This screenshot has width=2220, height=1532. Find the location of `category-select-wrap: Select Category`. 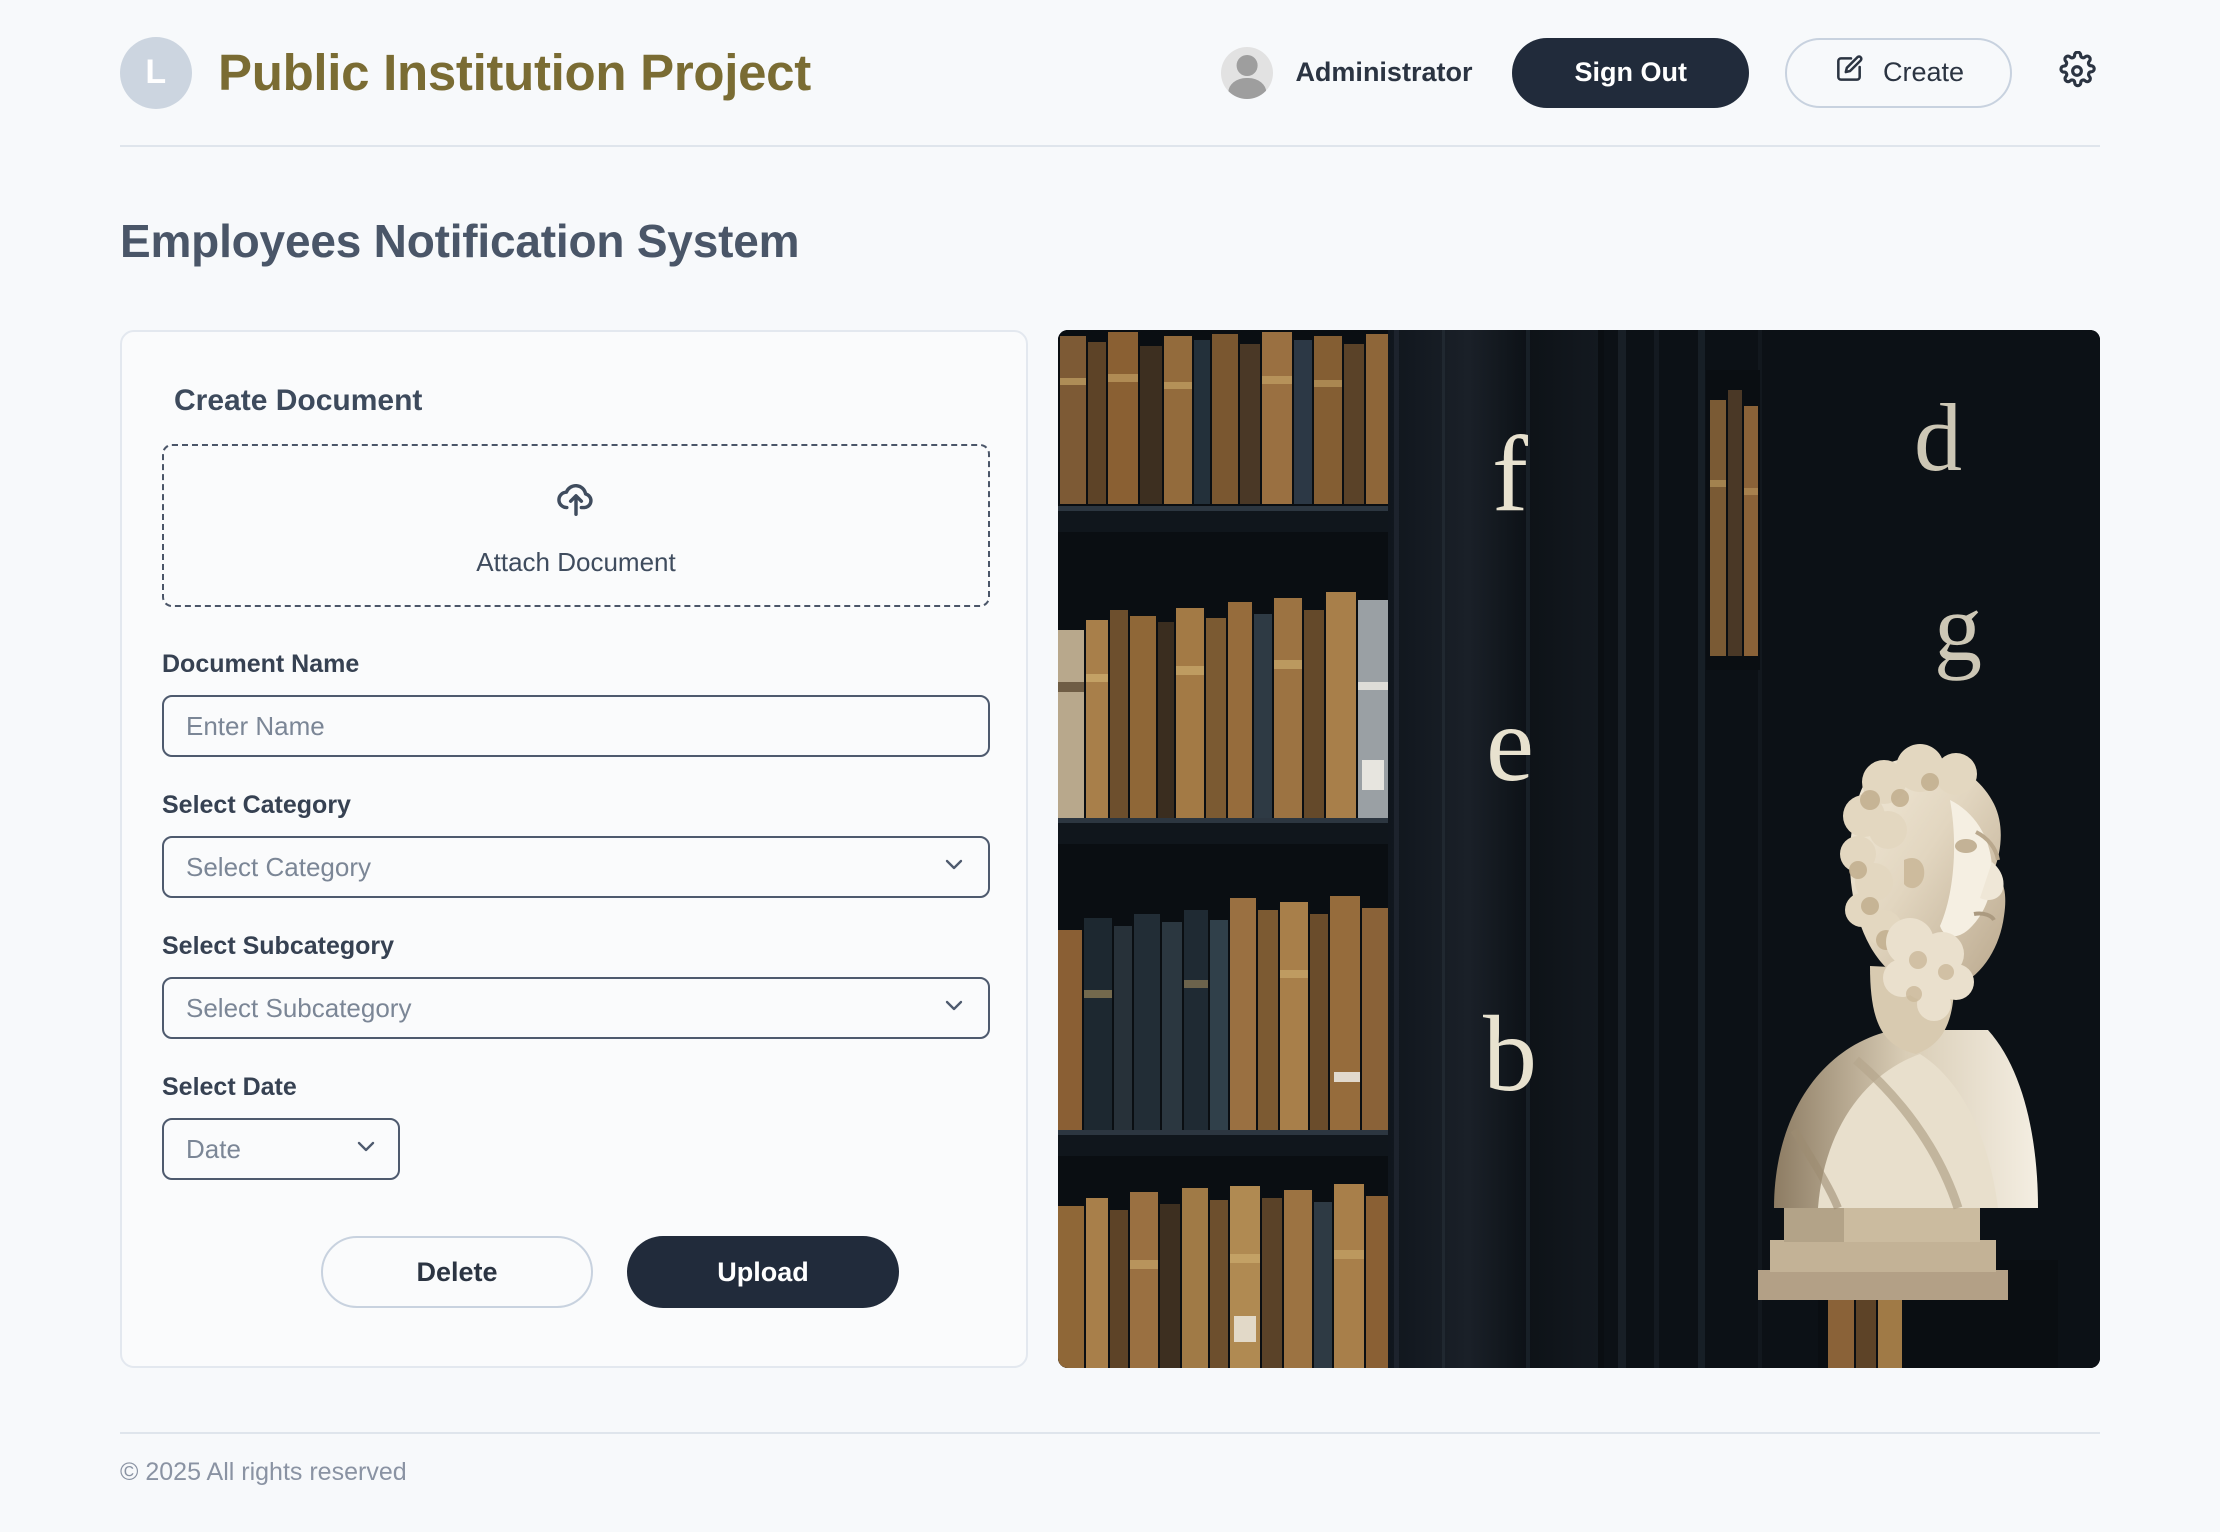

category-select-wrap: Select Category is located at coordinates (576, 867).